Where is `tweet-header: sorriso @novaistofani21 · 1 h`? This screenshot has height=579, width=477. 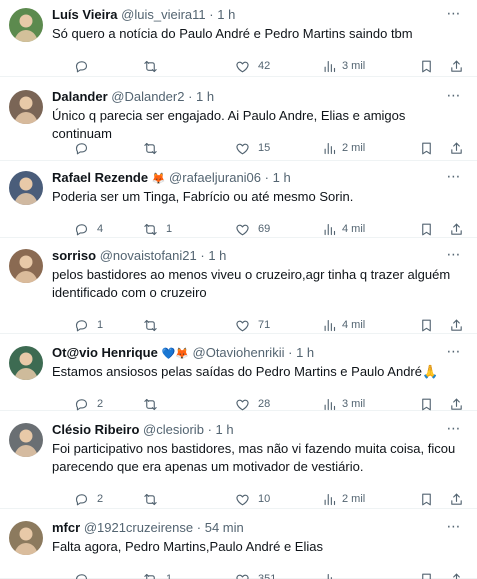
tweet-header: sorriso @novaistofani21 · 1 h is located at coordinates (244, 256).